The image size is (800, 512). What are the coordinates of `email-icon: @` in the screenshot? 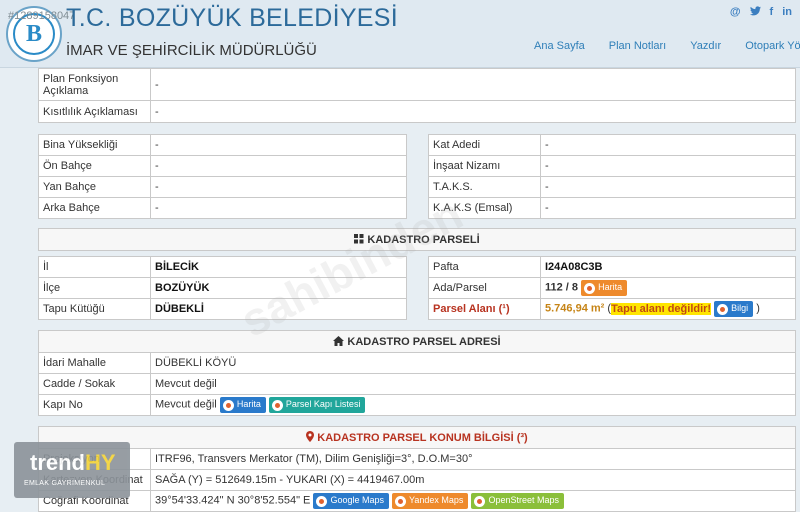 It's located at (735, 12).